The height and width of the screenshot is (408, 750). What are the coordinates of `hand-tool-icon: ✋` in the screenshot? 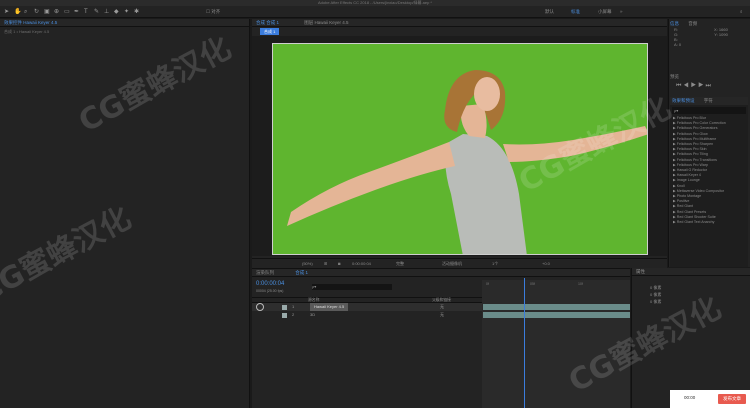 It's located at (17, 12).